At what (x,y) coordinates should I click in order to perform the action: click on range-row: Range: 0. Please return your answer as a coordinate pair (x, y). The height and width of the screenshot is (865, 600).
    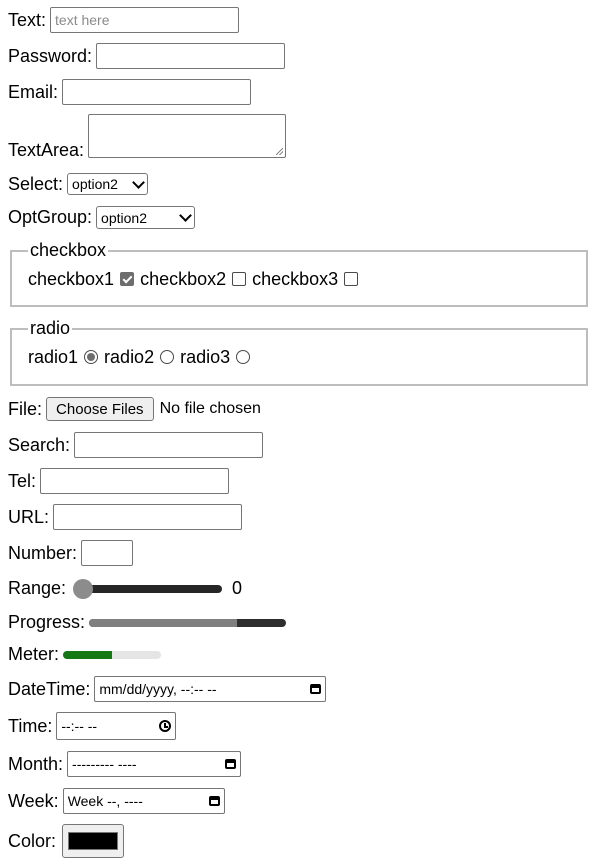
    Looking at the image, I should click on (125, 588).